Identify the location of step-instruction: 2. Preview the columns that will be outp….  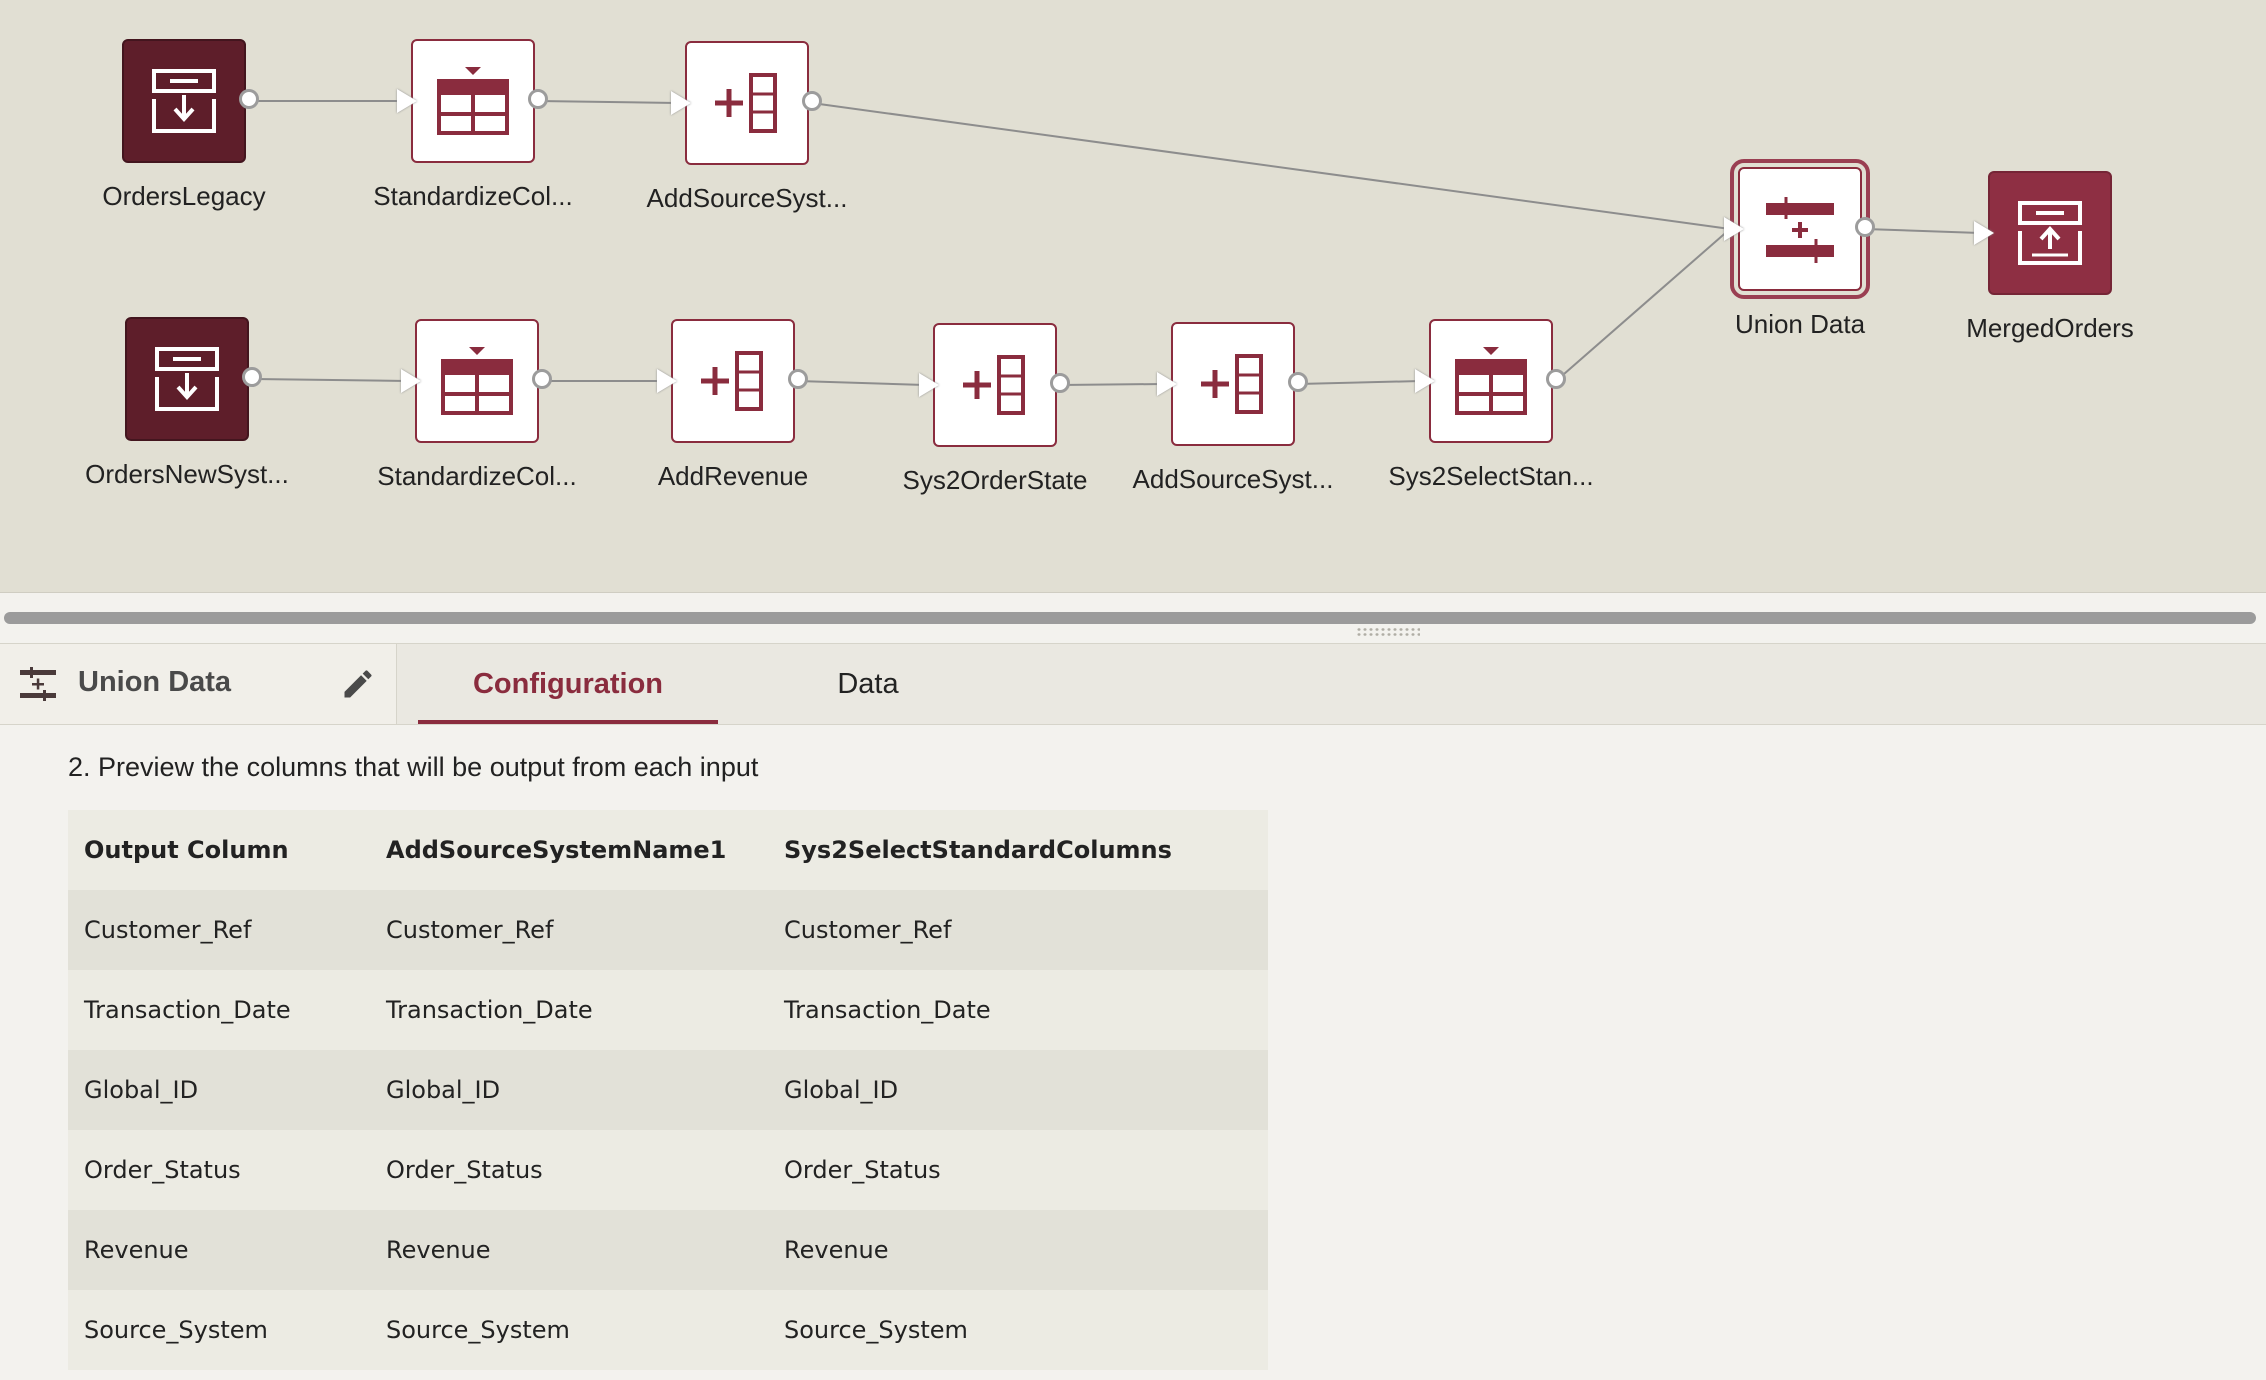
(413, 767).